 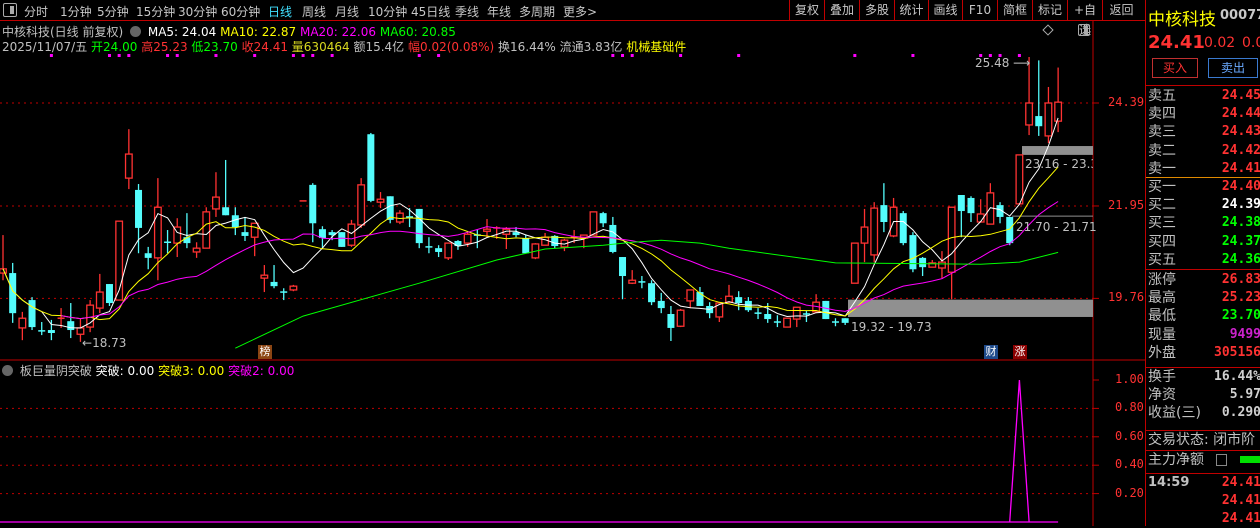 I want to click on quote-row: 买四 24.37, so click(x=1204, y=242).